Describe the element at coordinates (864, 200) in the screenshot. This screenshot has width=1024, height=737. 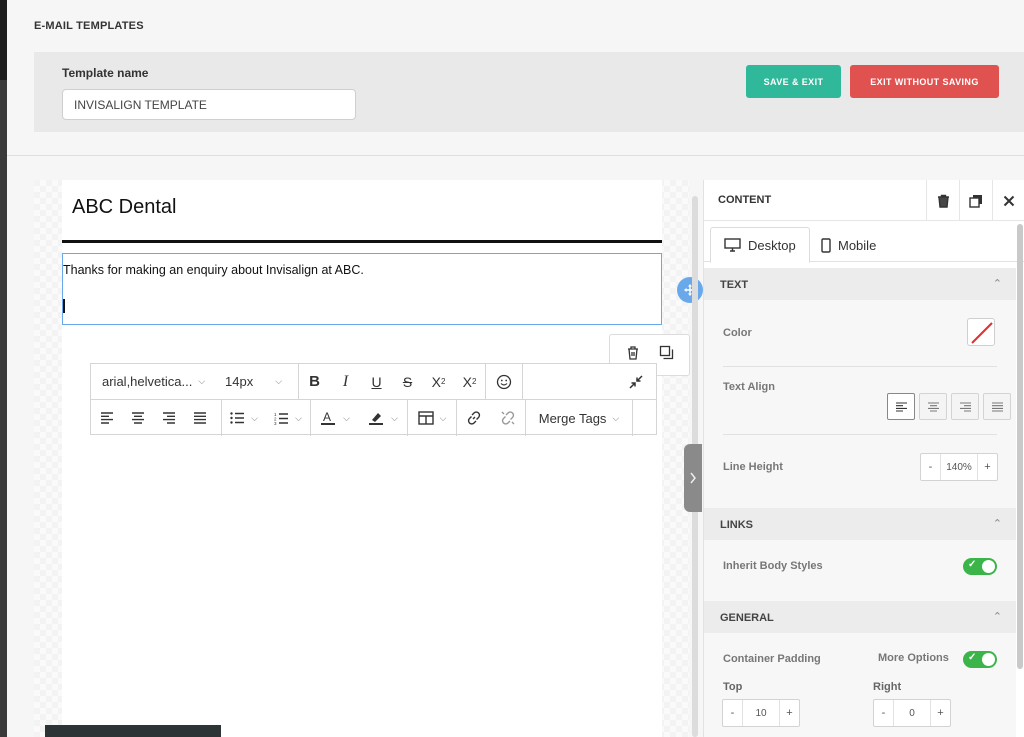
I see `panel-header: CONTENT` at that location.